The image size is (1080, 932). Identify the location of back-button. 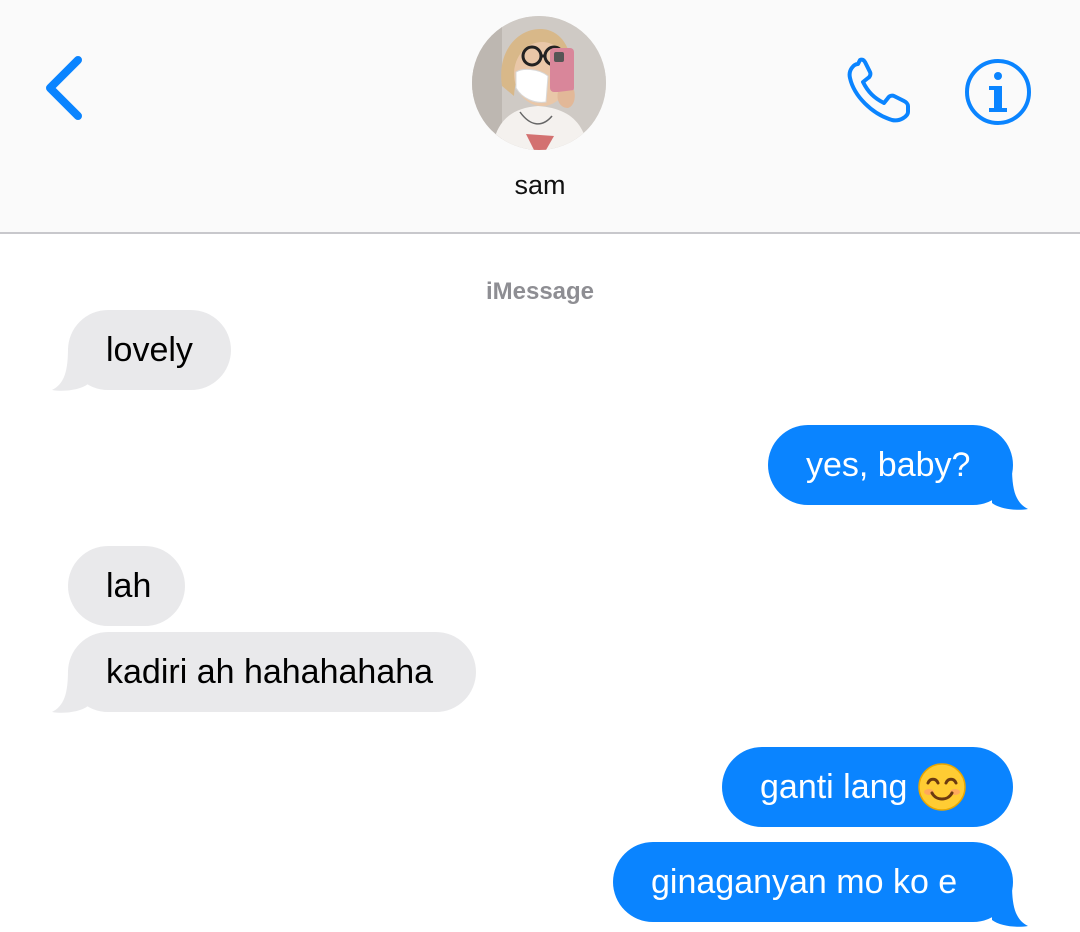
(66, 88).